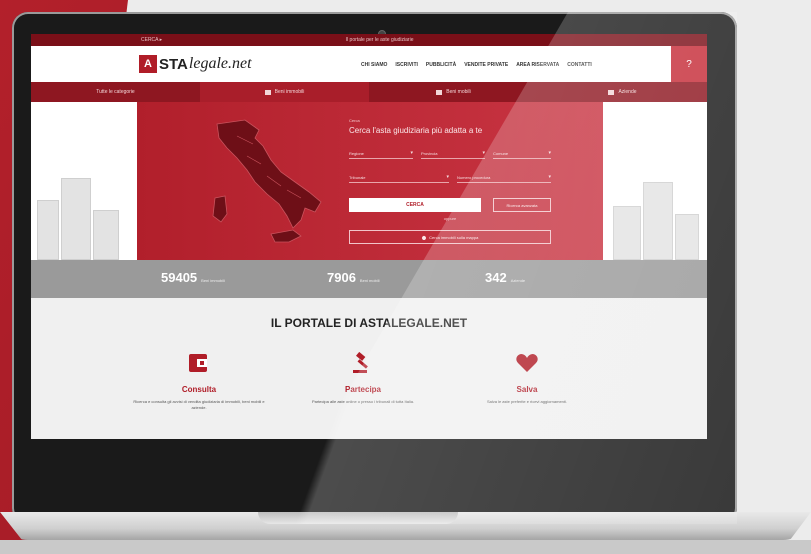 This screenshot has height=554, width=811. I want to click on city-illustration-right, so click(655, 216).